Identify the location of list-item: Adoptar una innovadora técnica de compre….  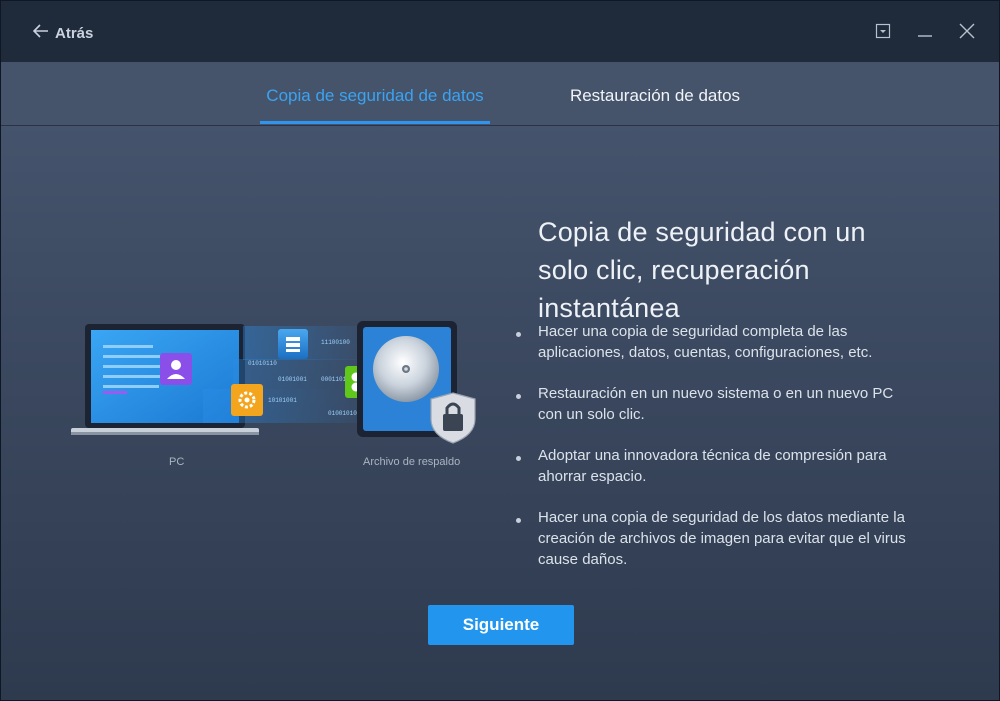
(714, 466).